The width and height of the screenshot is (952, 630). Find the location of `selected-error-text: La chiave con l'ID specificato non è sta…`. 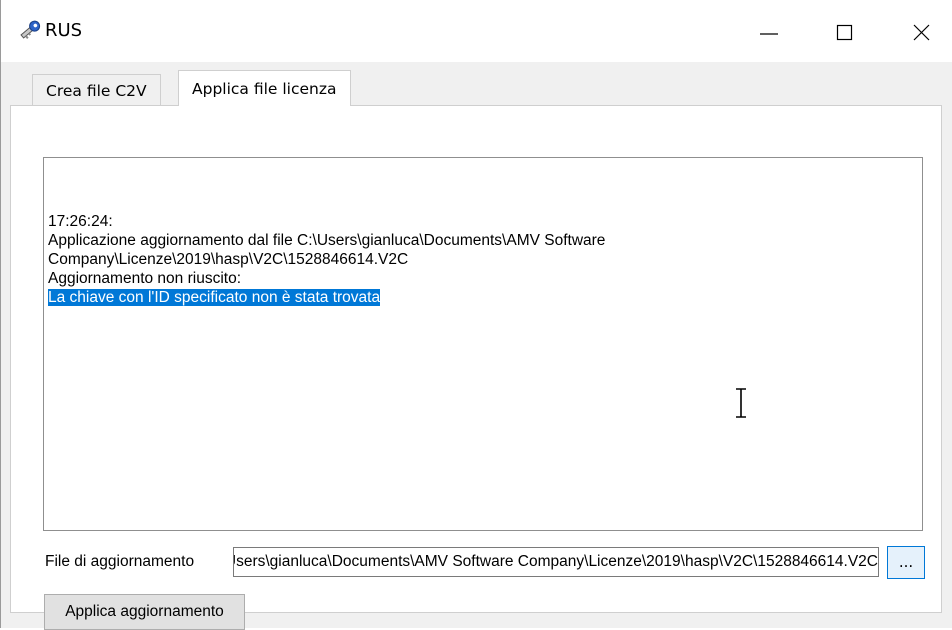

selected-error-text: La chiave con l'ID specificato non è sta… is located at coordinates (214, 297).